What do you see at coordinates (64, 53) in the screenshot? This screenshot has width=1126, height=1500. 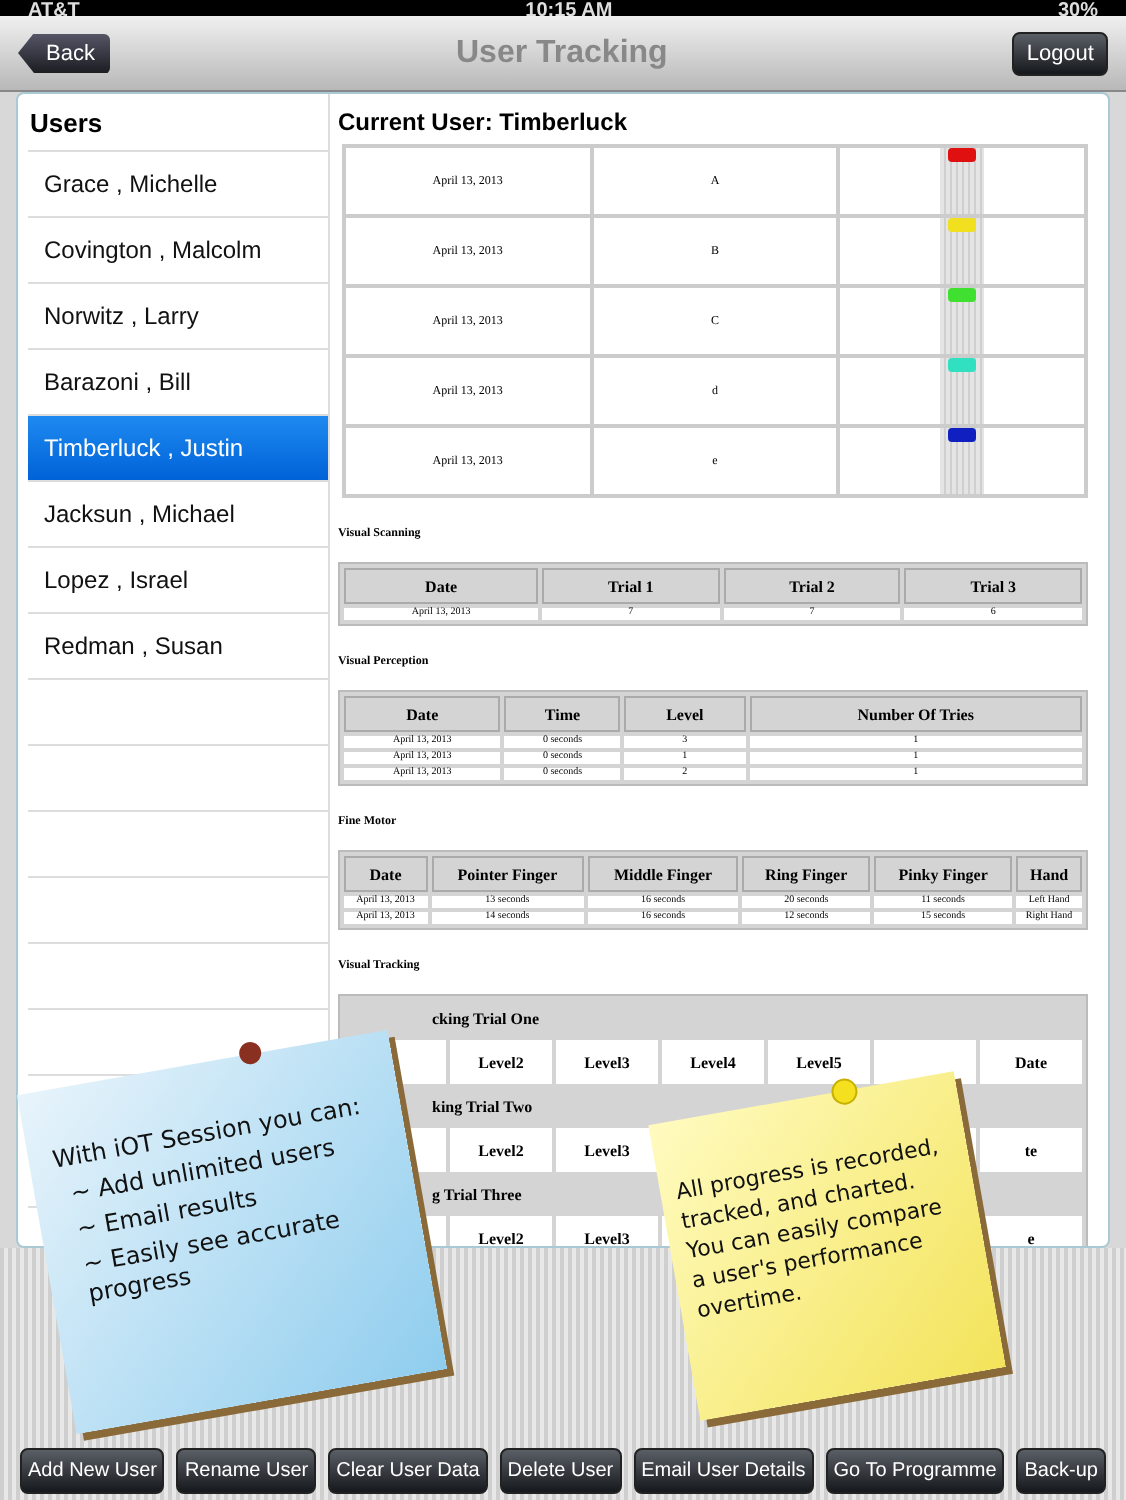 I see `back-button: Back` at bounding box center [64, 53].